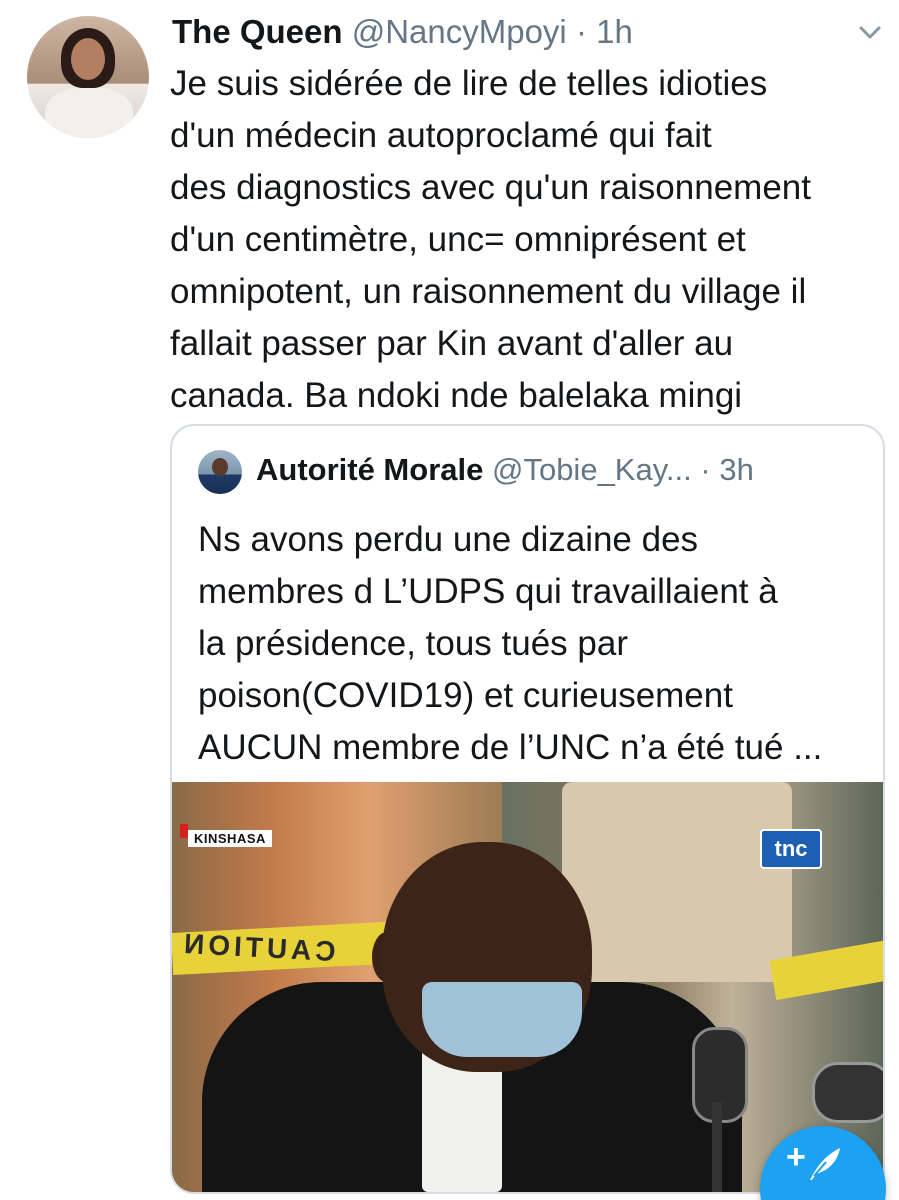 The width and height of the screenshot is (899, 1200). I want to click on avatar, so click(88, 77).